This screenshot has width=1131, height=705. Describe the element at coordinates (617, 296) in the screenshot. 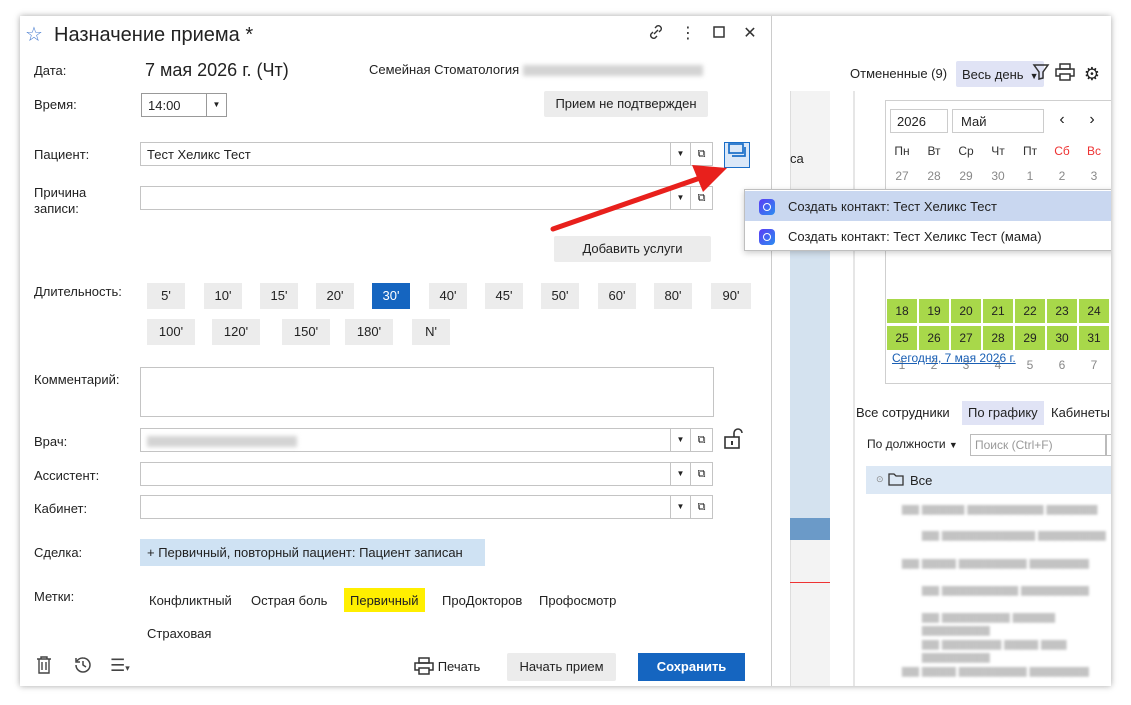

I see `duration-option: 60'` at that location.